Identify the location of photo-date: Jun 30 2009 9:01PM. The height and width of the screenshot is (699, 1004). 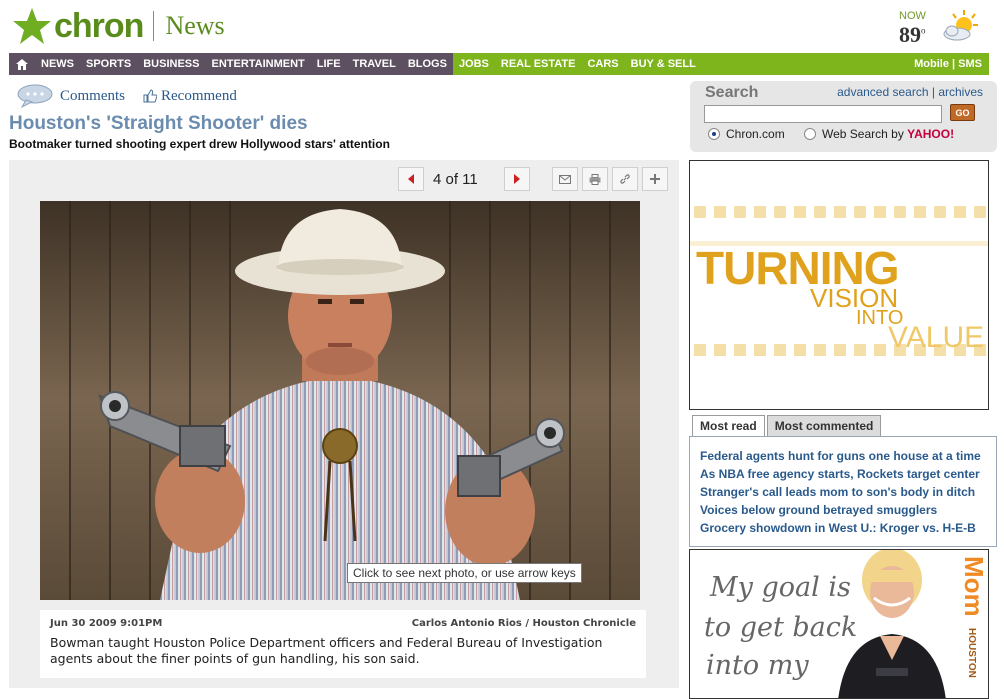
(106, 623).